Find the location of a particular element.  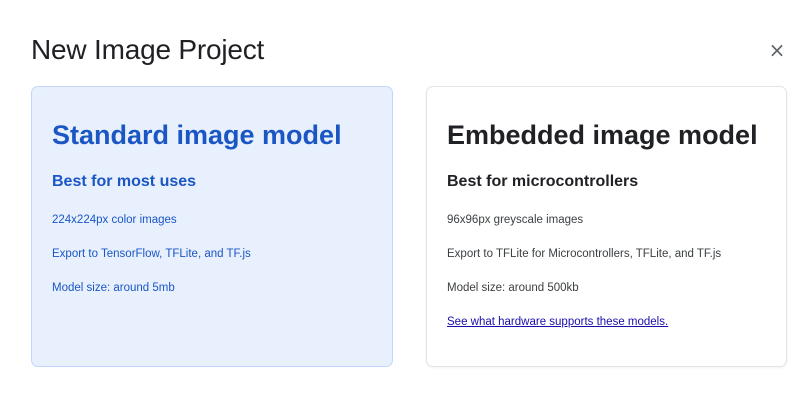

card-title: Standard image model is located at coordinates (197, 135).